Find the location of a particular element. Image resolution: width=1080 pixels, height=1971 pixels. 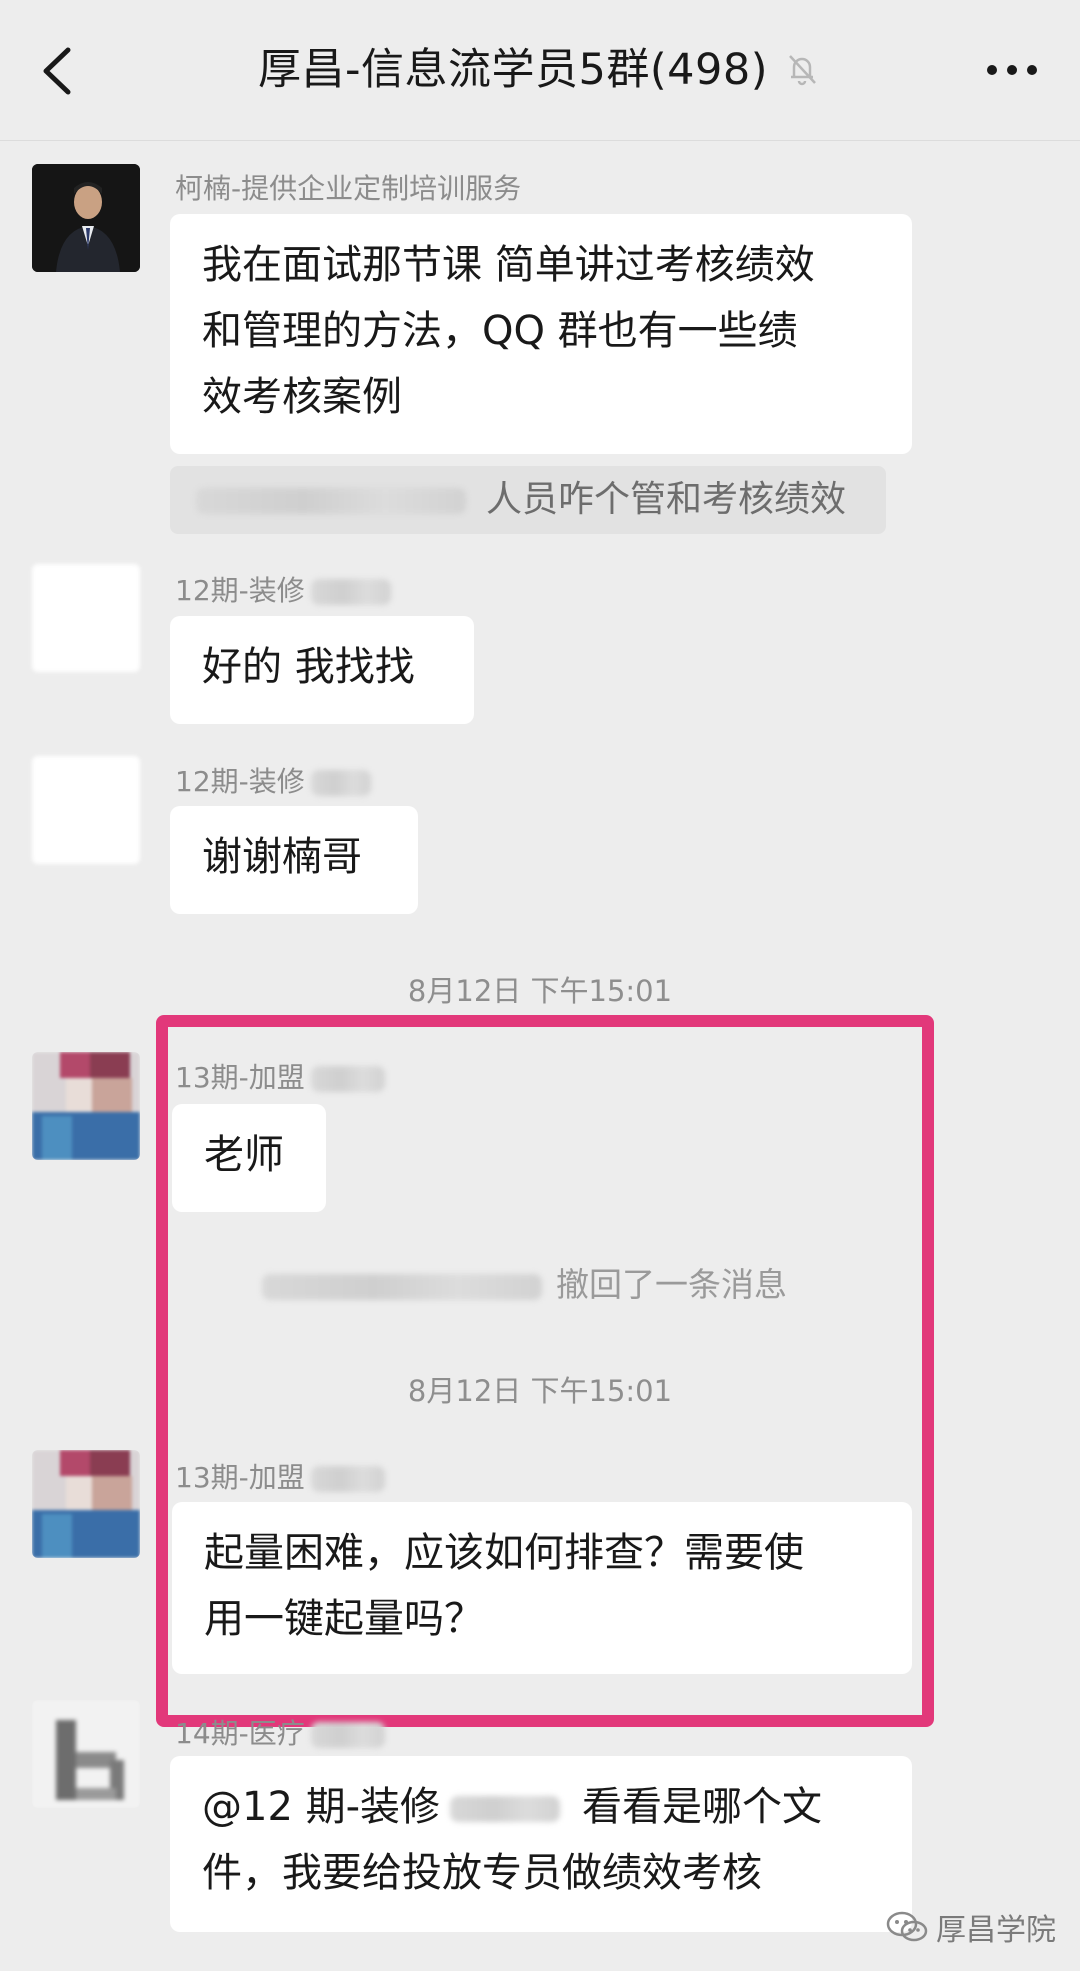

message-line: 件，我要给投放专员做绩效考核 is located at coordinates (482, 1873).